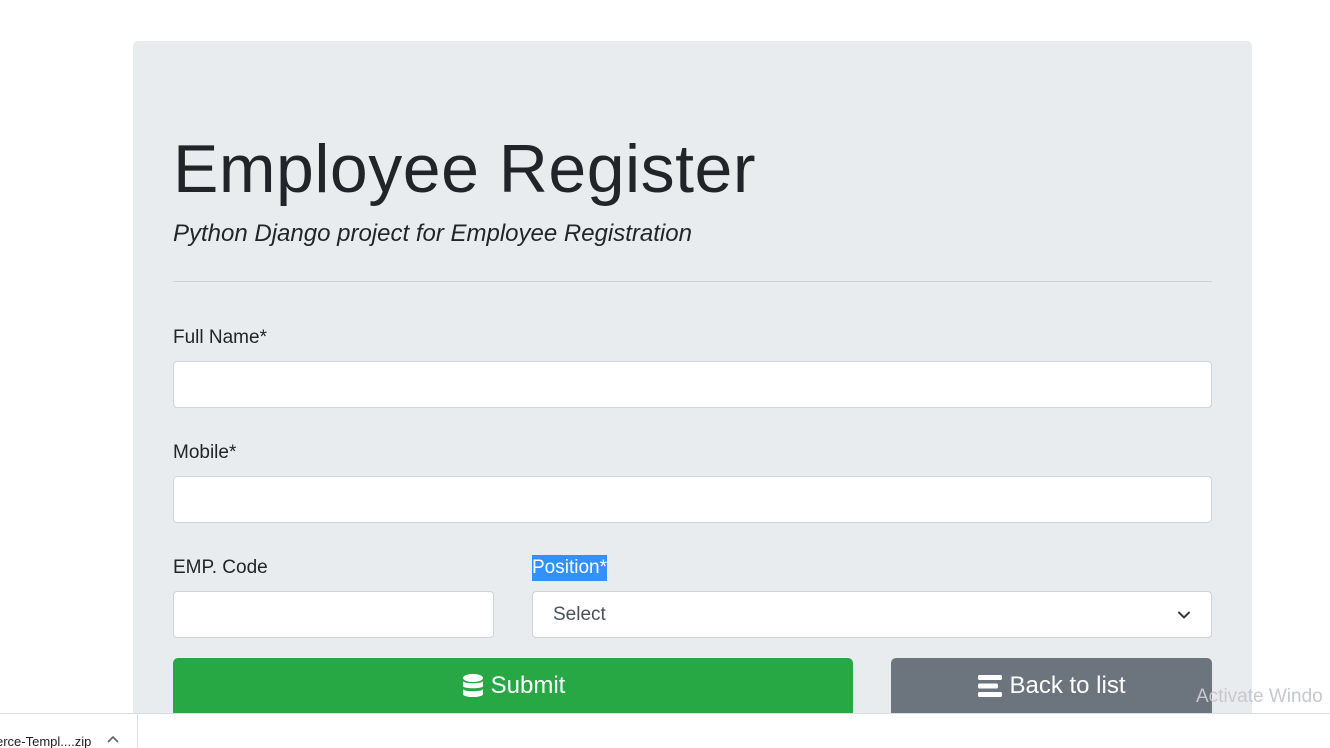  What do you see at coordinates (113, 739) in the screenshot?
I see `chevron-up-icon` at bounding box center [113, 739].